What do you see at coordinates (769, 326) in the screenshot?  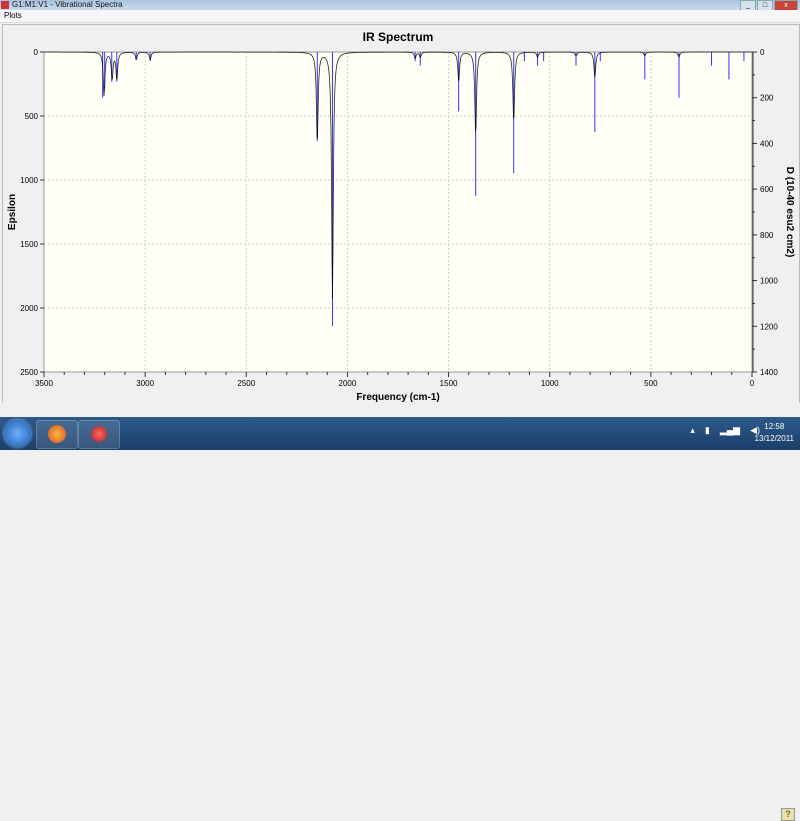 I see `y-right-tick-label: 1200` at bounding box center [769, 326].